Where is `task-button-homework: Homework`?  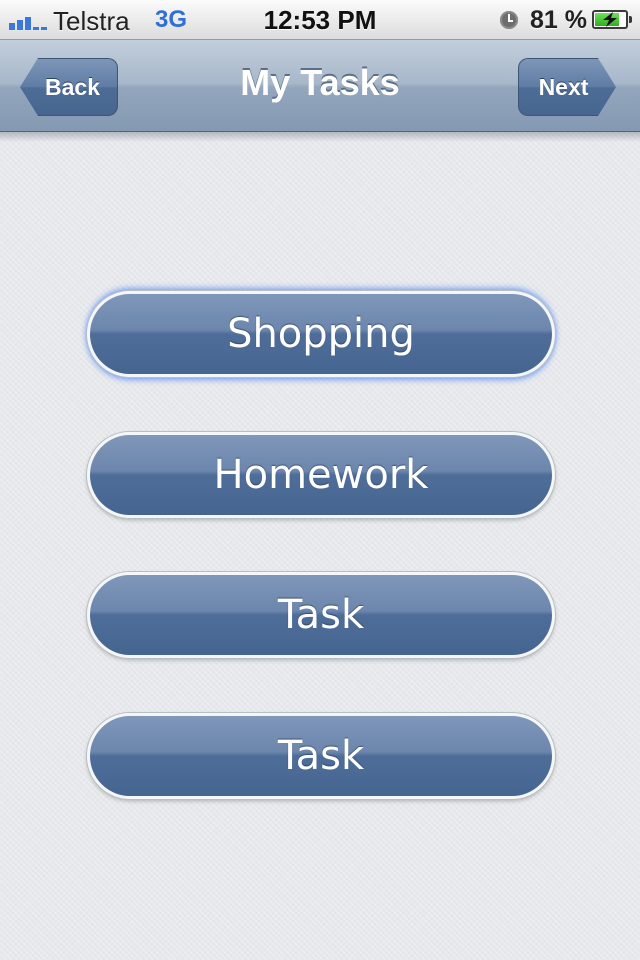 task-button-homework: Homework is located at coordinates (321, 475).